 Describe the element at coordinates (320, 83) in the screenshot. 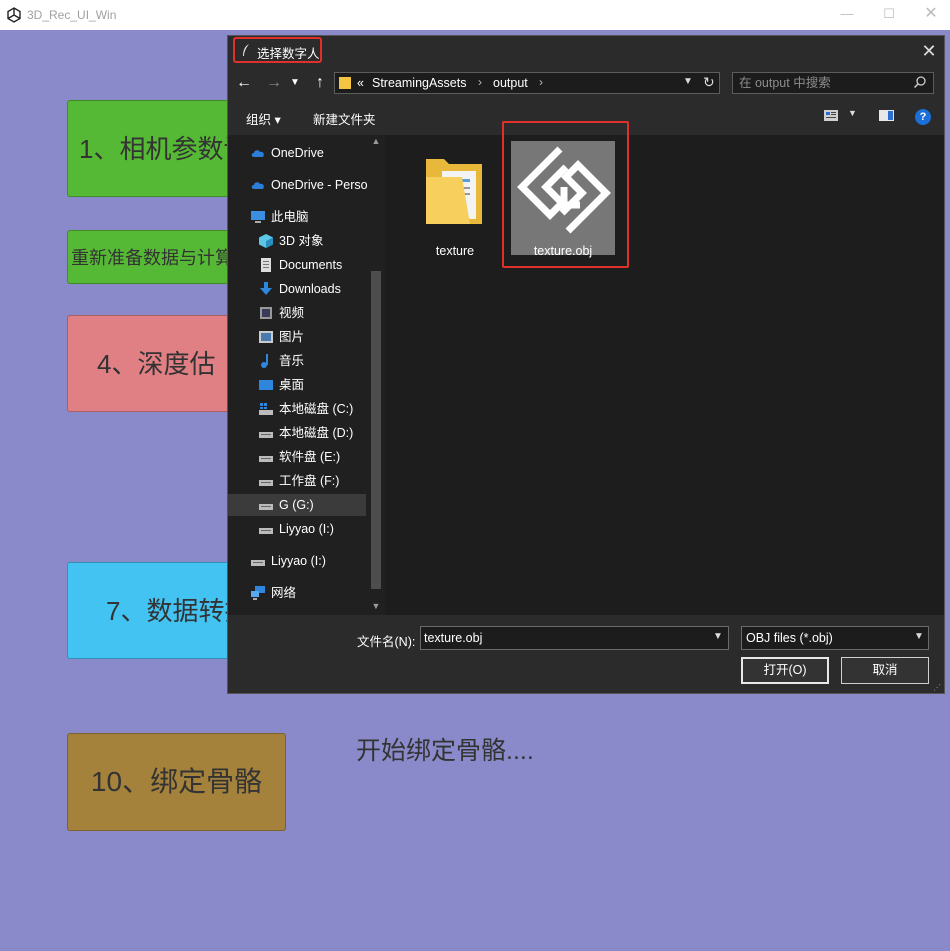

I see `up-arrow-icon: ↑` at that location.